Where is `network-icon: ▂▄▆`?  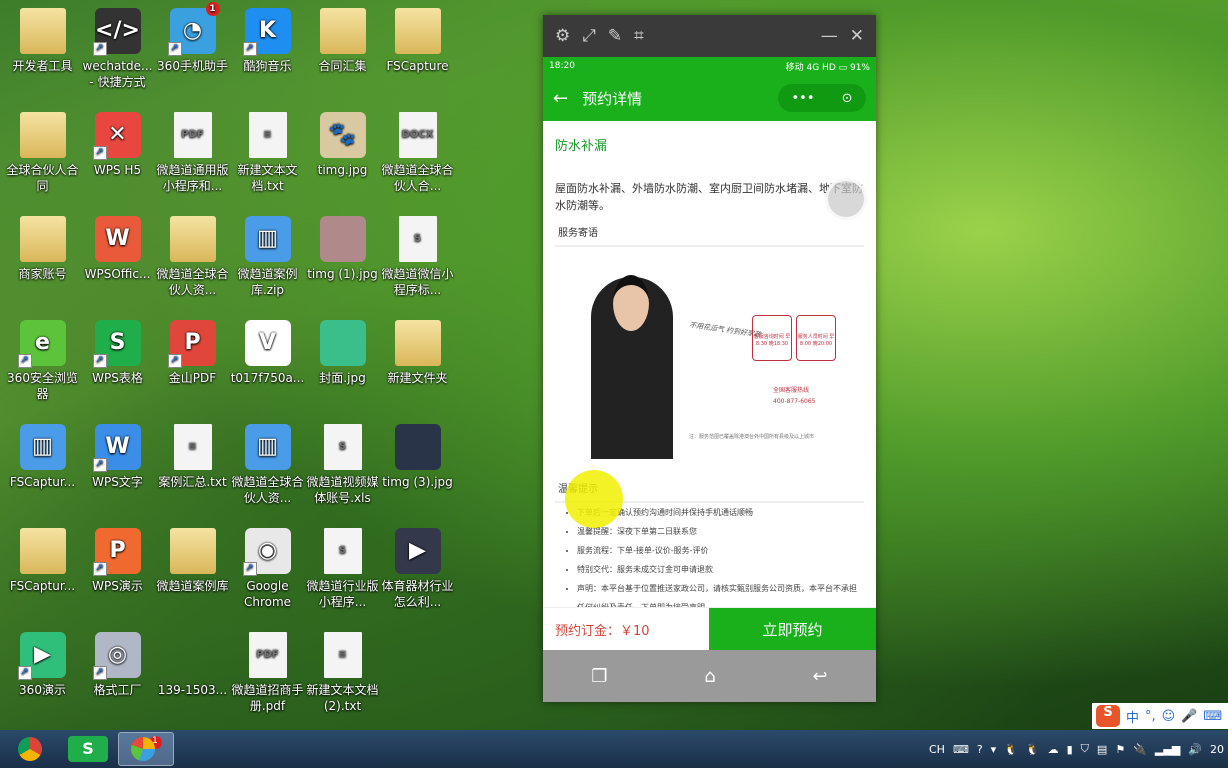 network-icon: ▂▄▆ is located at coordinates (1167, 749).